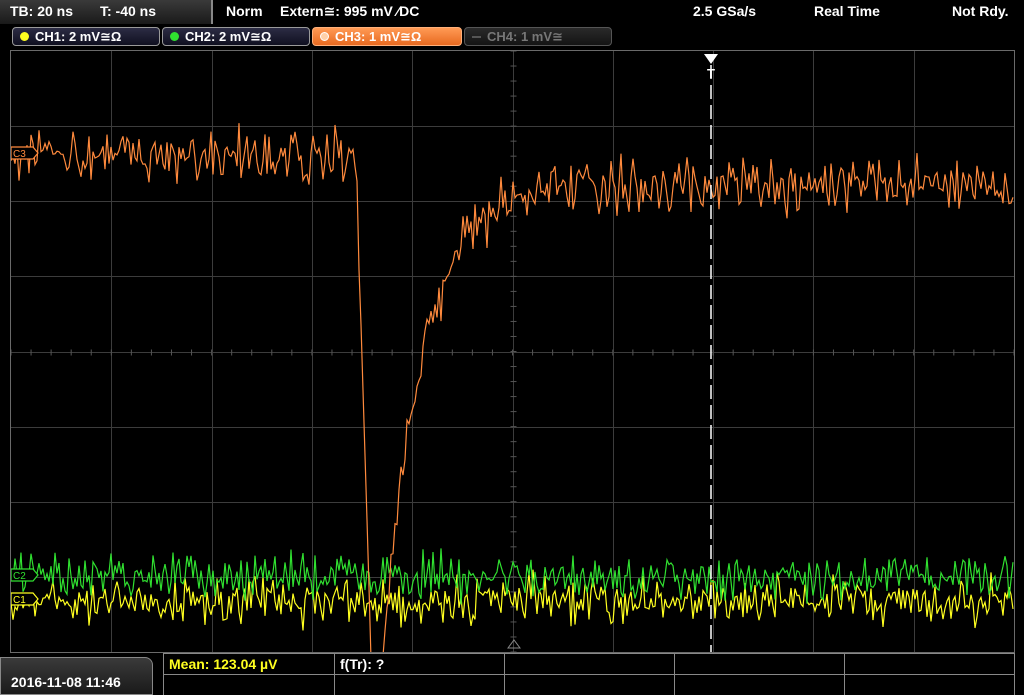  I want to click on channel-ch1-button: CH1: 2 mV≅Ω, so click(86, 36).